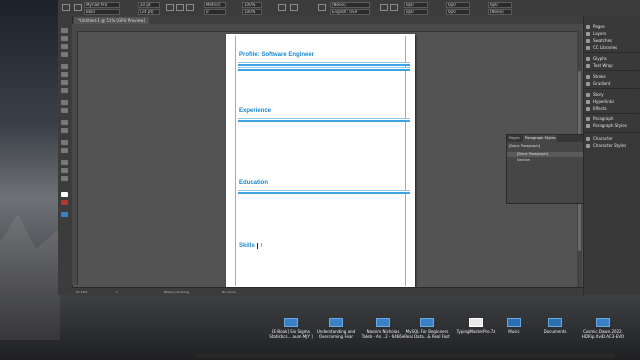 The width and height of the screenshot is (640, 360). What do you see at coordinates (64, 102) in the screenshot?
I see `rectangle-frame-tool-icon` at bounding box center [64, 102].